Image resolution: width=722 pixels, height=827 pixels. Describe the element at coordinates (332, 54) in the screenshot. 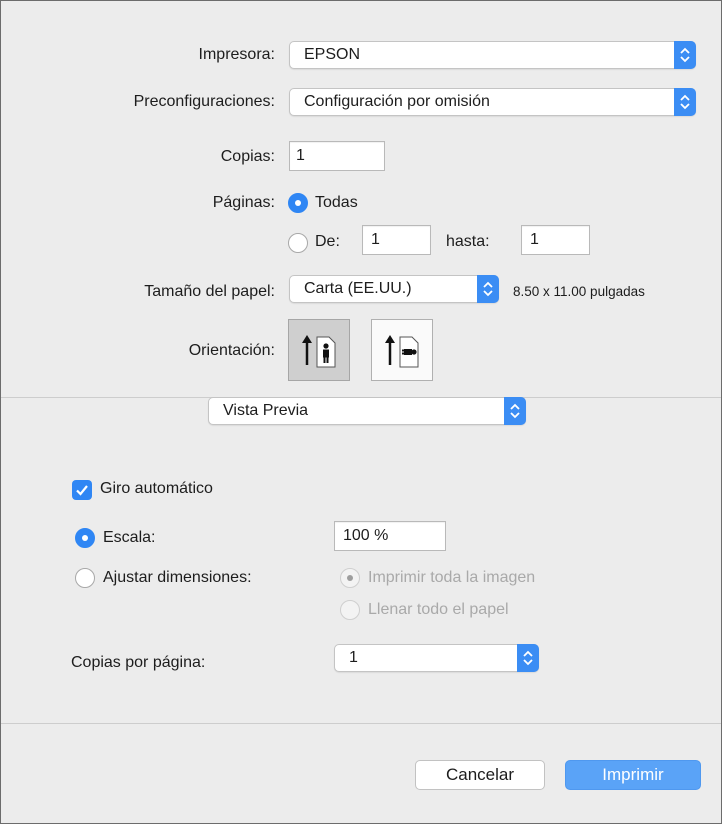

I see `printer-value: EPSON` at that location.